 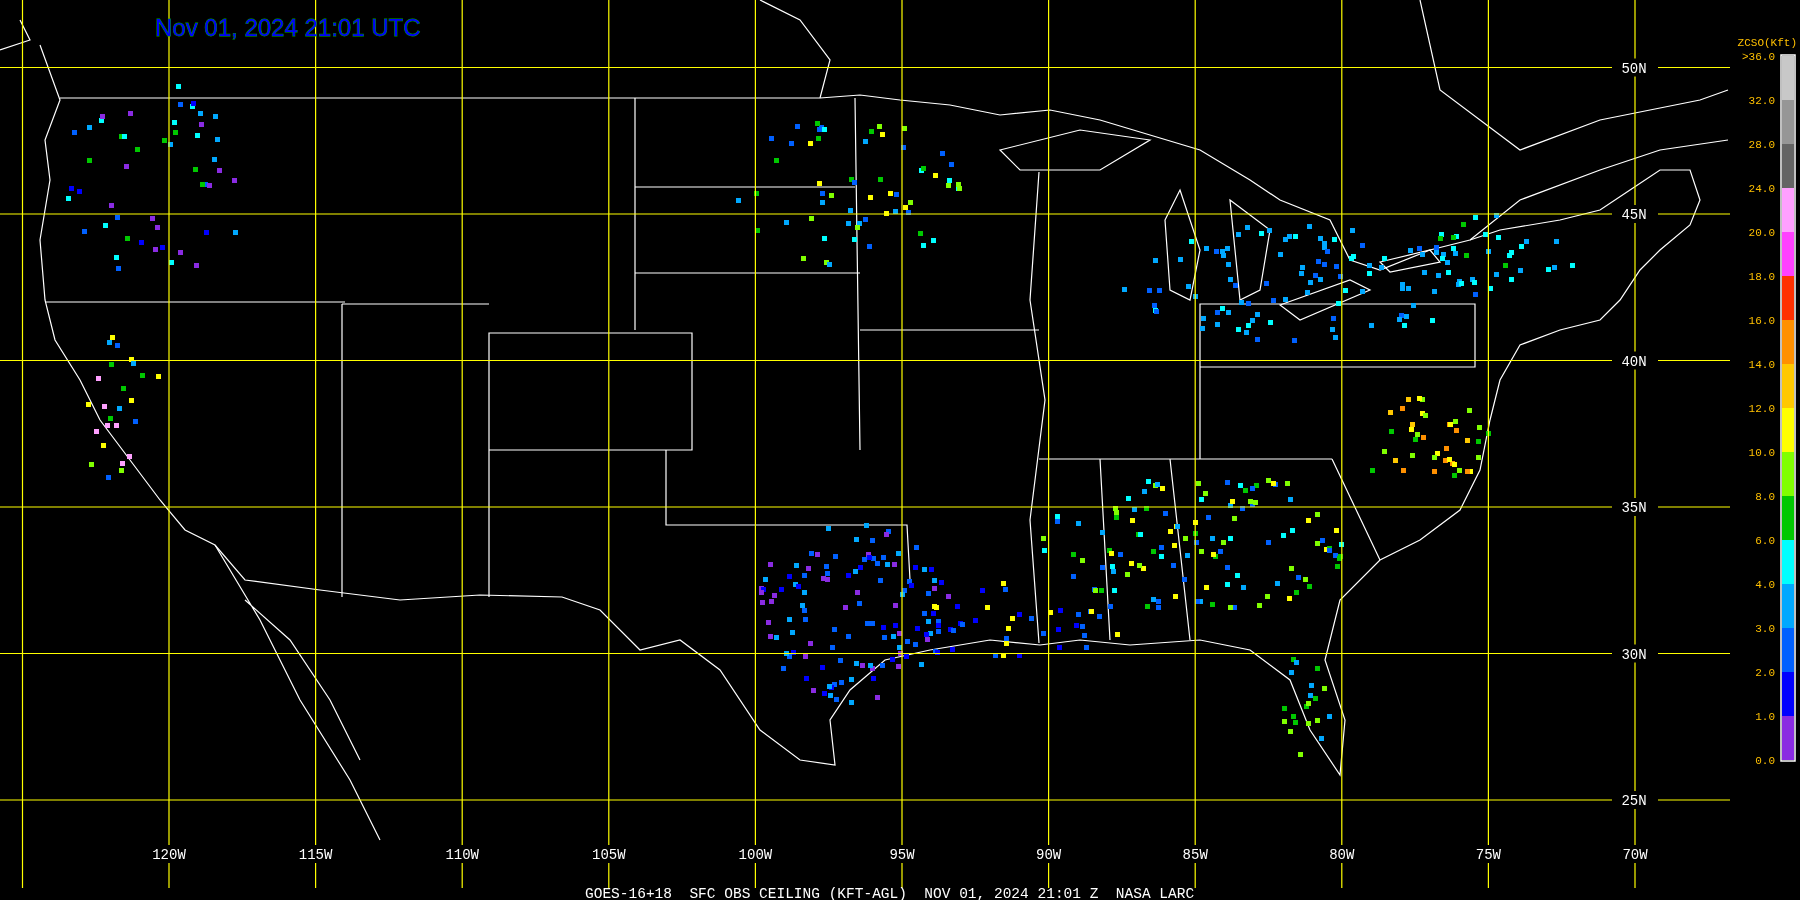 What do you see at coordinates (1634, 68) in the screenshot?
I see `latitude-label: 50N` at bounding box center [1634, 68].